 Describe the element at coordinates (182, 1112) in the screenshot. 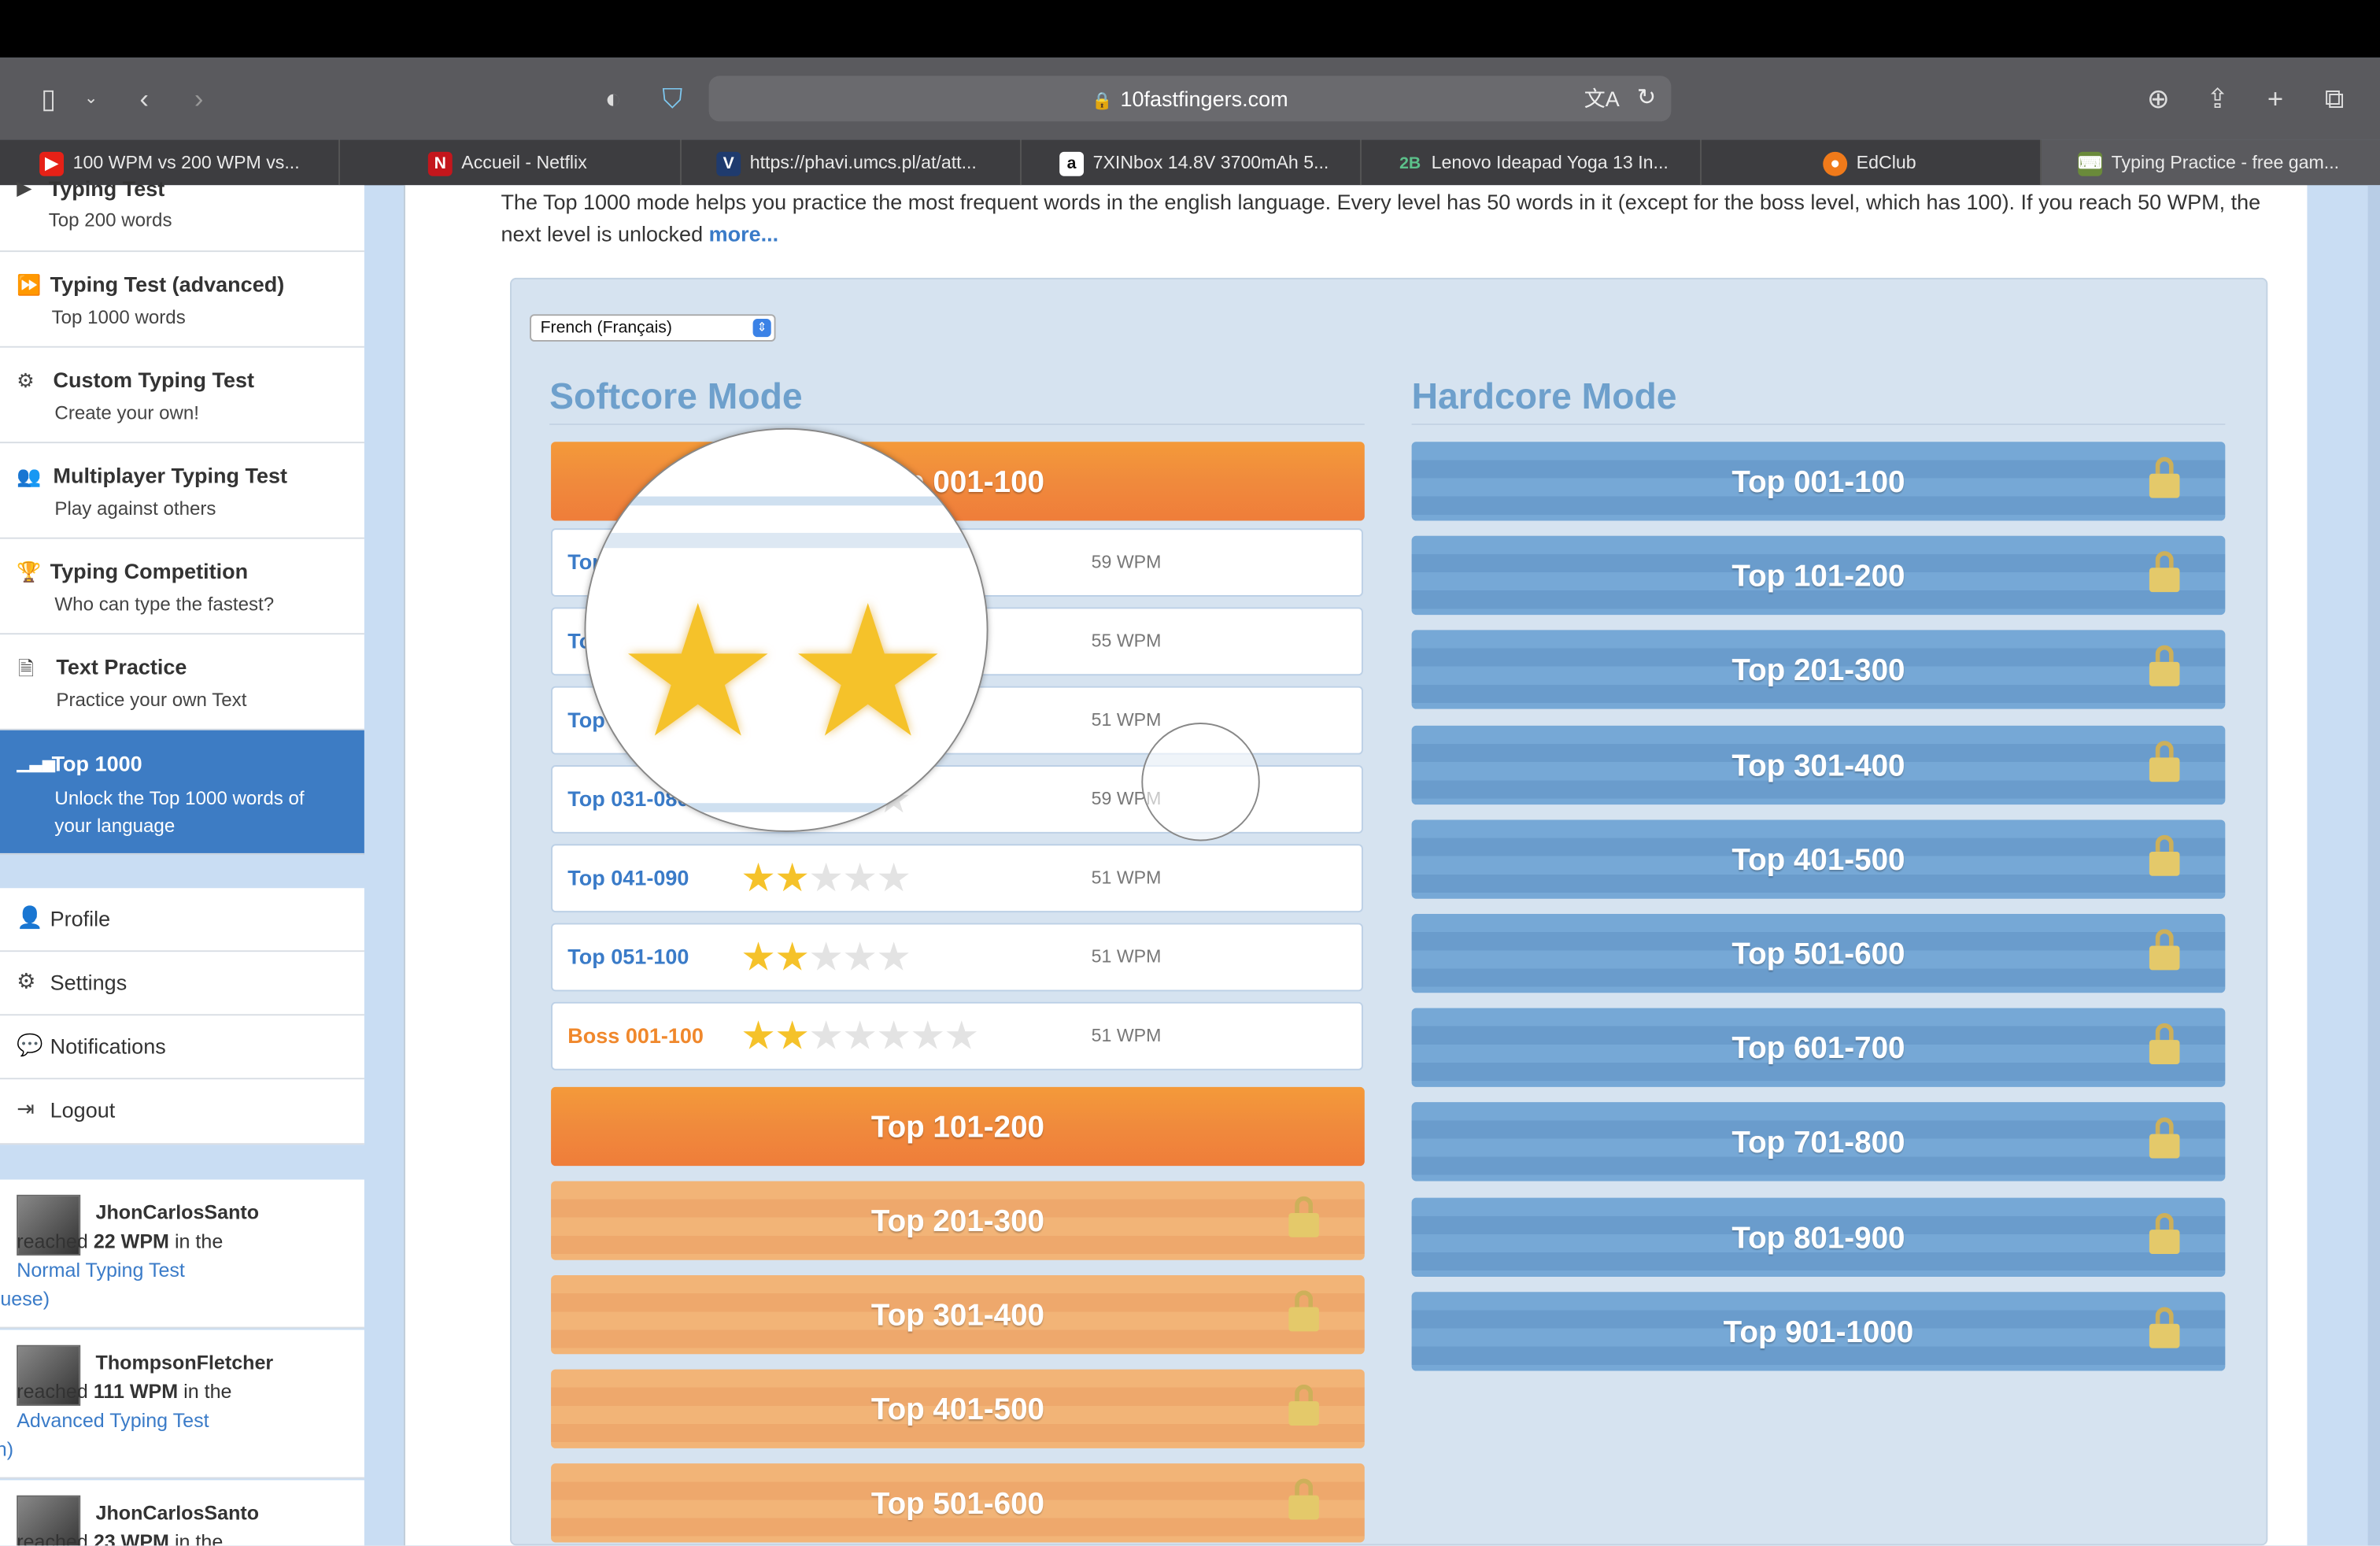

I see `sidebar-logout: ⇥ Logout` at that location.